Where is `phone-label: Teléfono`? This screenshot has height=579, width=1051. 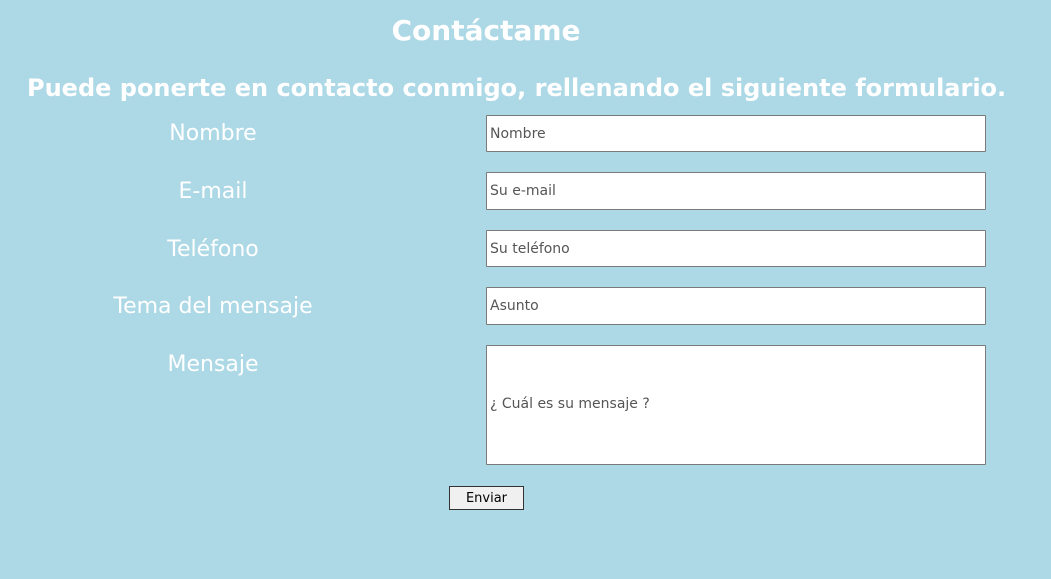 phone-label: Teléfono is located at coordinates (213, 249).